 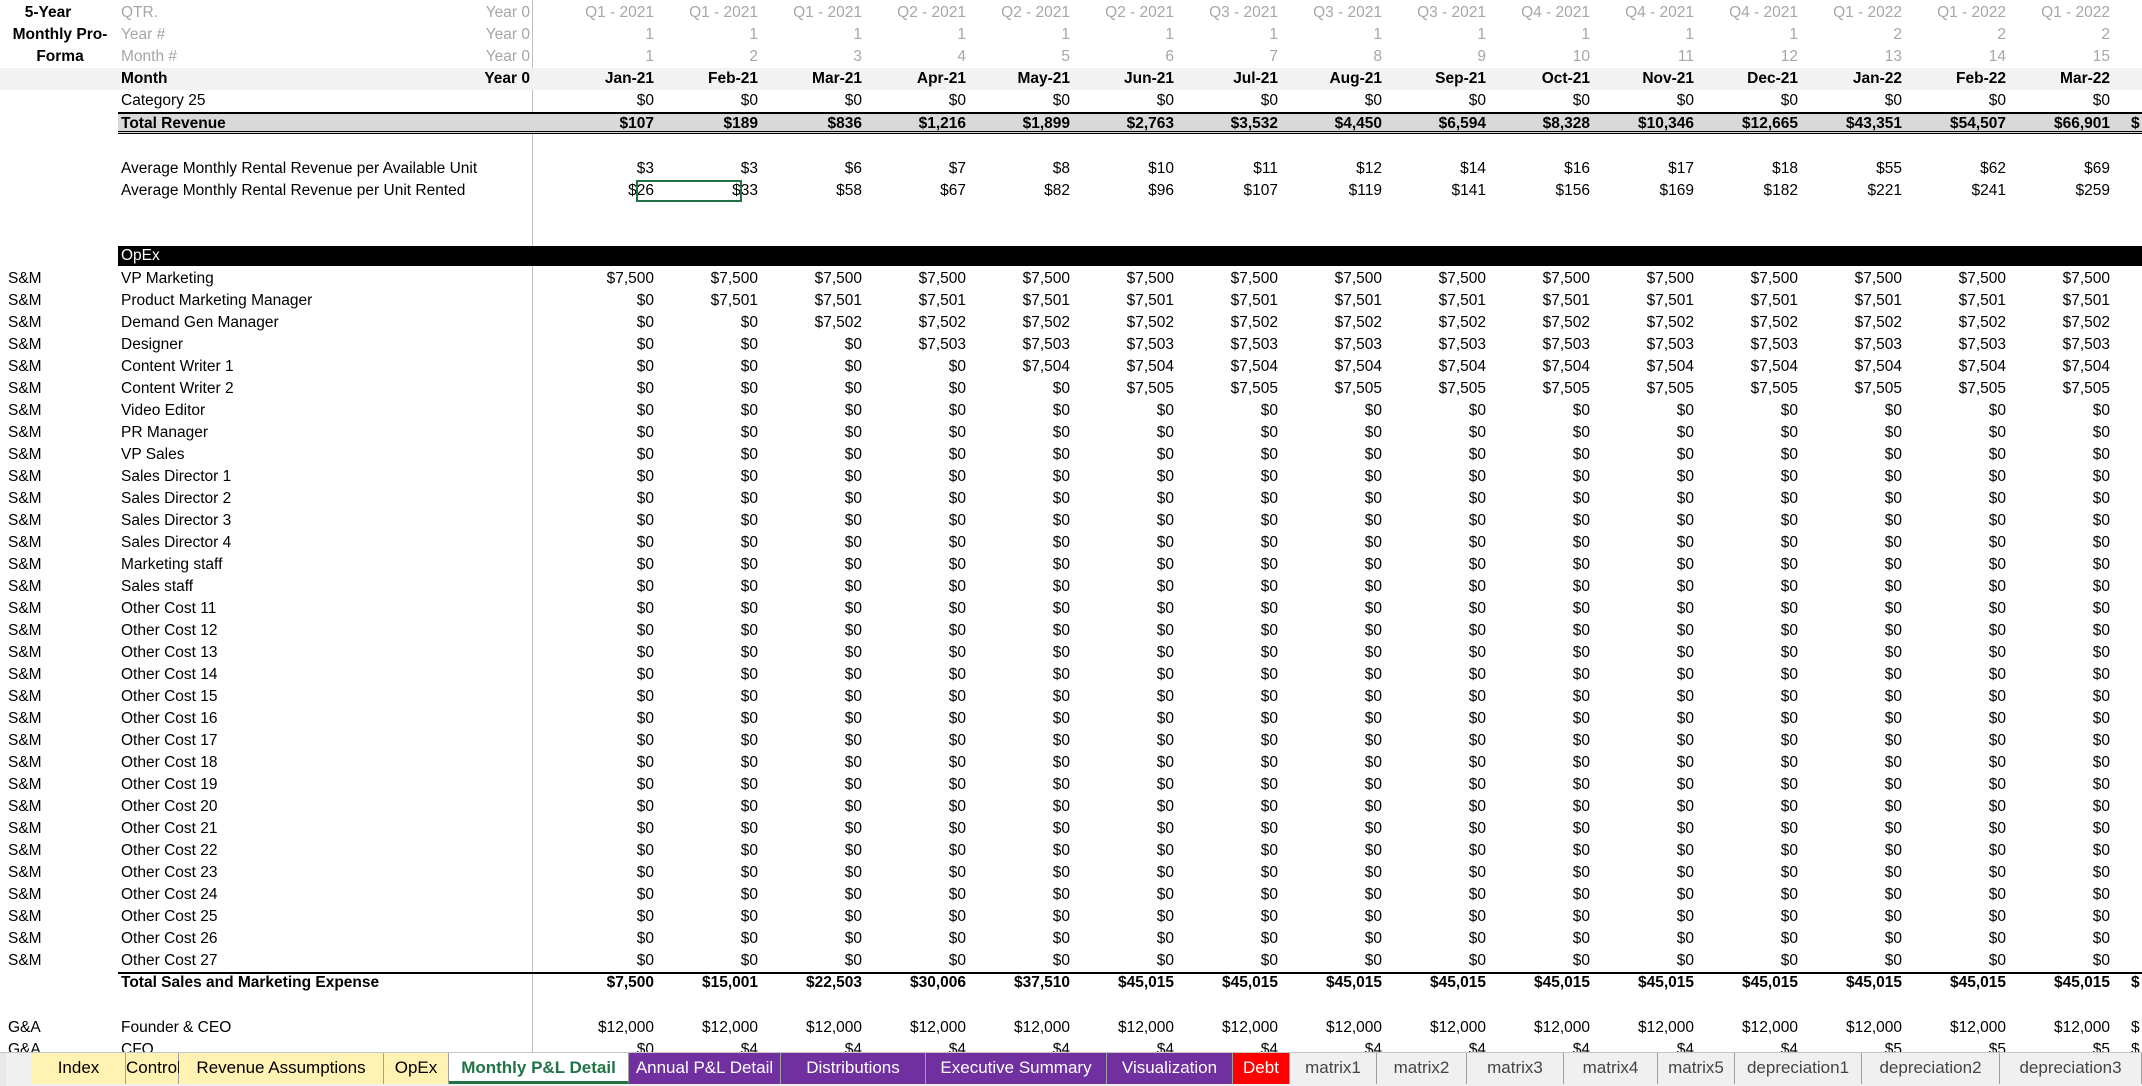 What do you see at coordinates (1025, 57) in the screenshot?
I see `cell-value: 5` at bounding box center [1025, 57].